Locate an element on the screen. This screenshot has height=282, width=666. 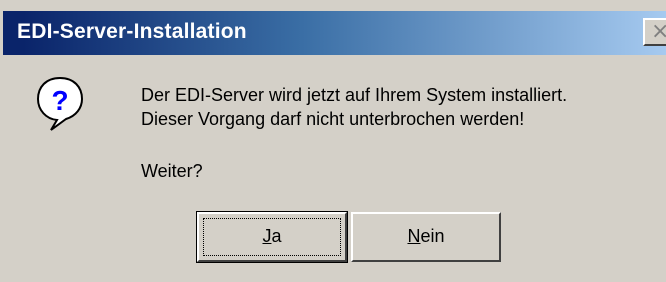
question-icon: ? is located at coordinates (60, 104).